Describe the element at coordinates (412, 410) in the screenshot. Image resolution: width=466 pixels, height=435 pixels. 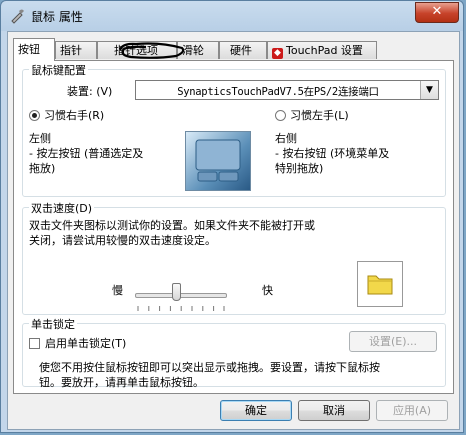
I see `apply-button: 应用(A)` at that location.